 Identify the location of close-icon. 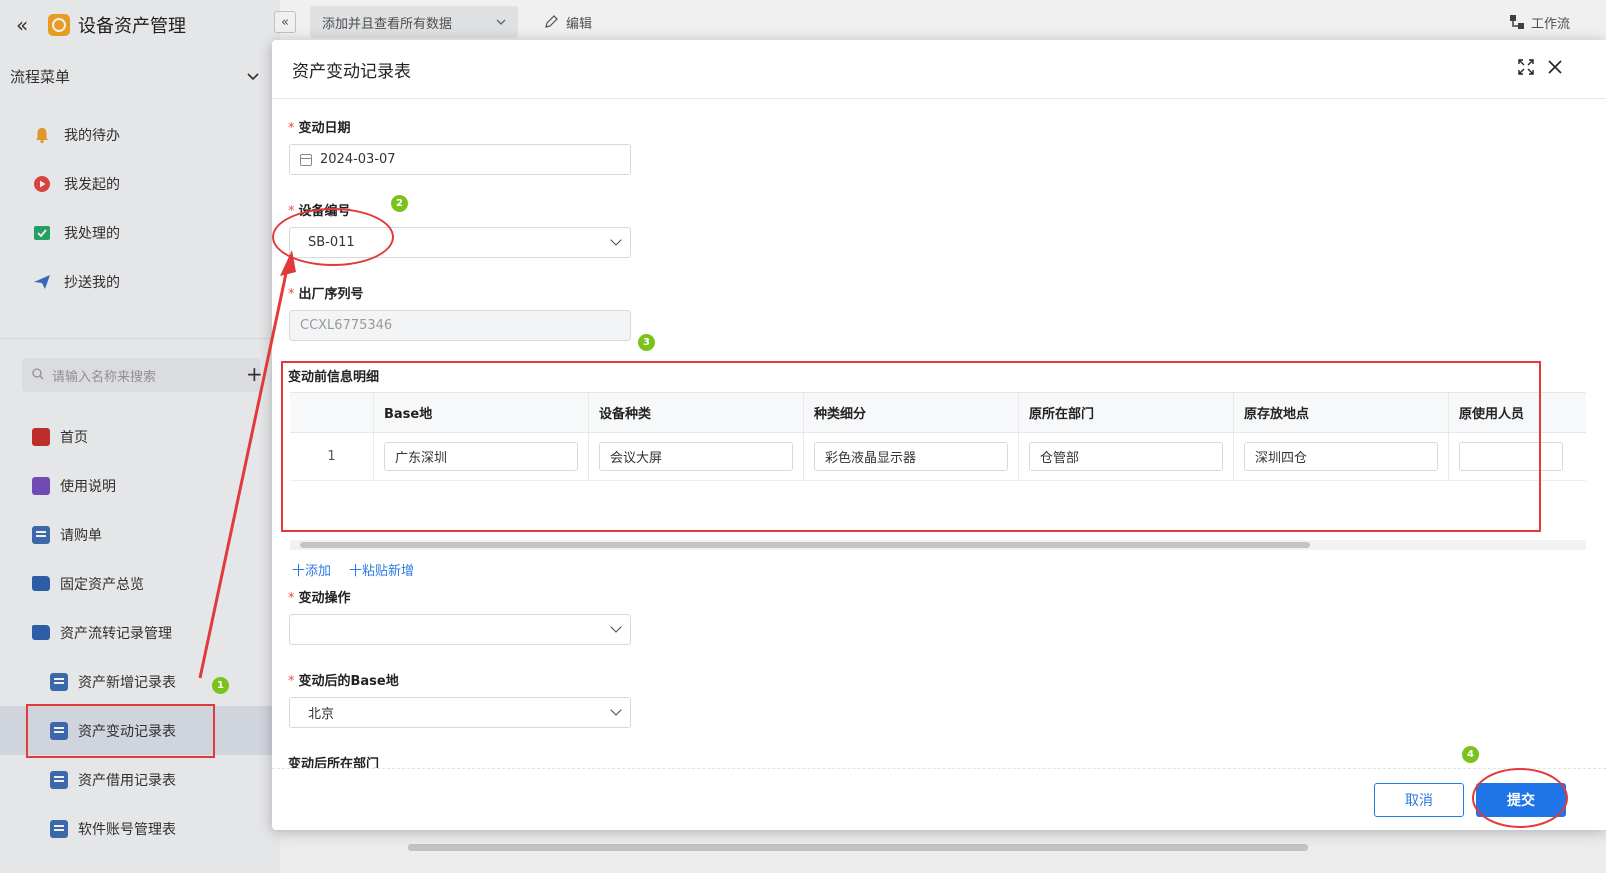
(1555, 67).